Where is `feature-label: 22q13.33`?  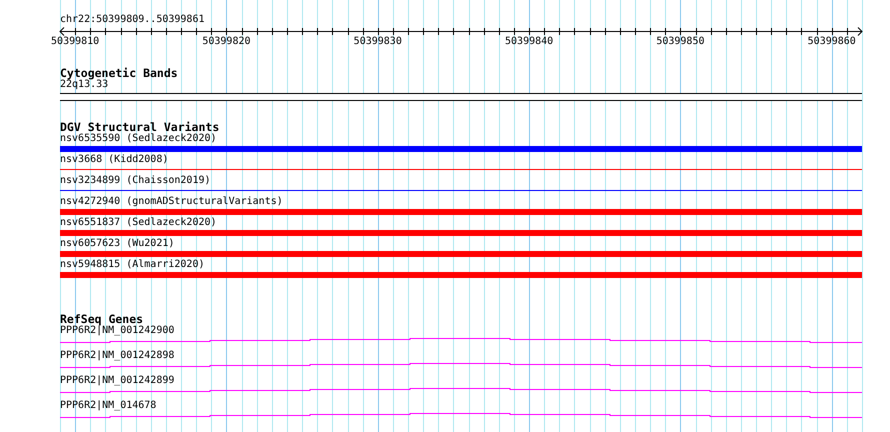
feature-label: 22q13.33 is located at coordinates (84, 85).